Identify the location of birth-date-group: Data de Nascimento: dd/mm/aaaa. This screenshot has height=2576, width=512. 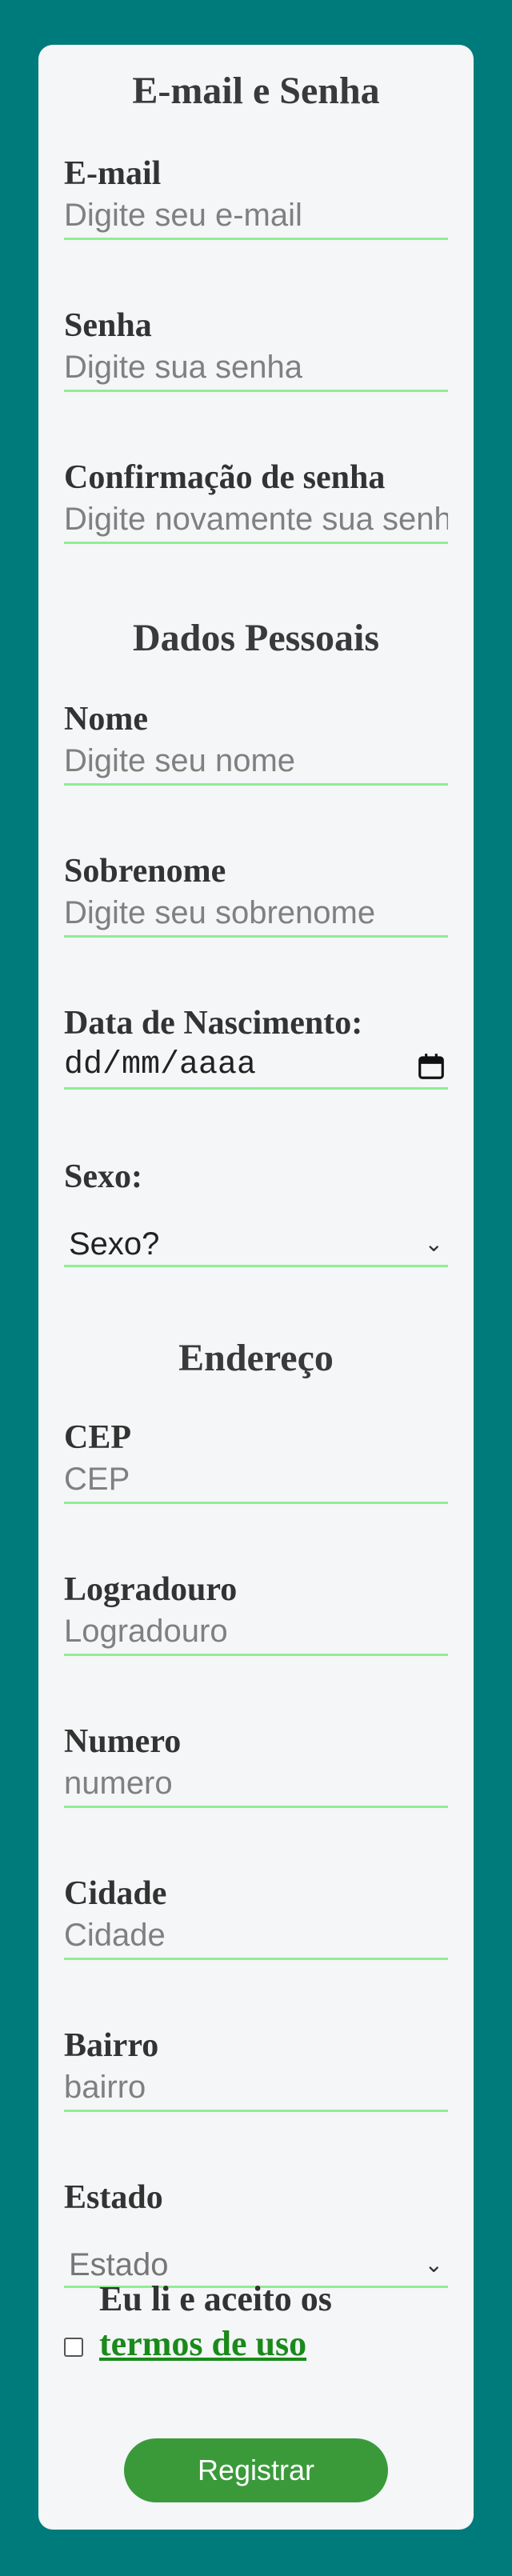
(256, 1046).